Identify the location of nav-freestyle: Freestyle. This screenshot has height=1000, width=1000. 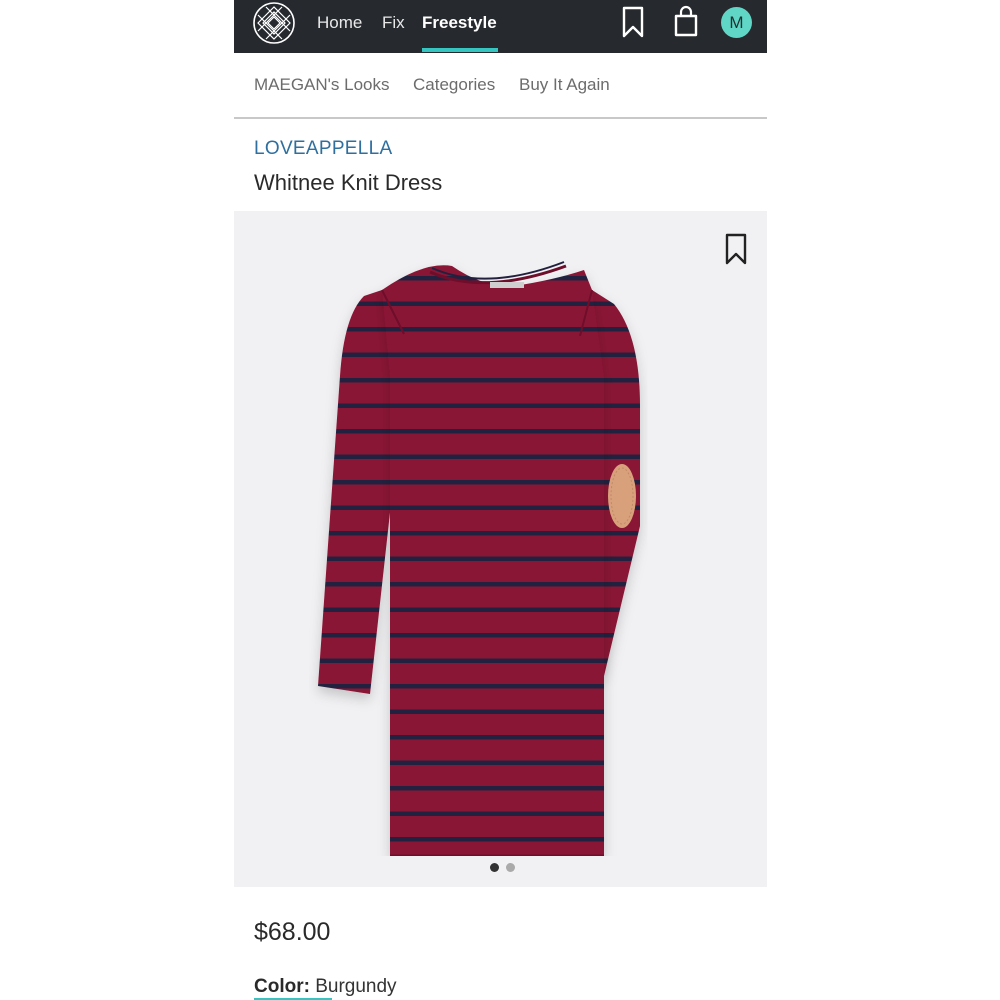
(459, 23).